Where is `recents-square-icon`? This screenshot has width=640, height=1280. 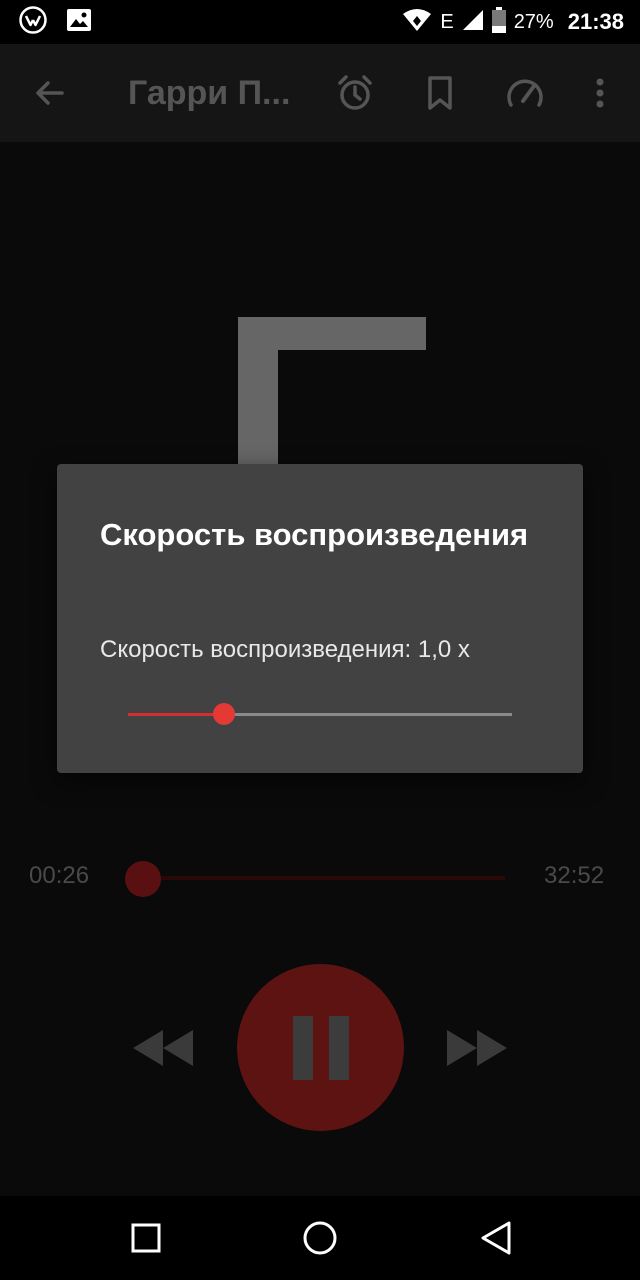
recents-square-icon is located at coordinates (146, 1238).